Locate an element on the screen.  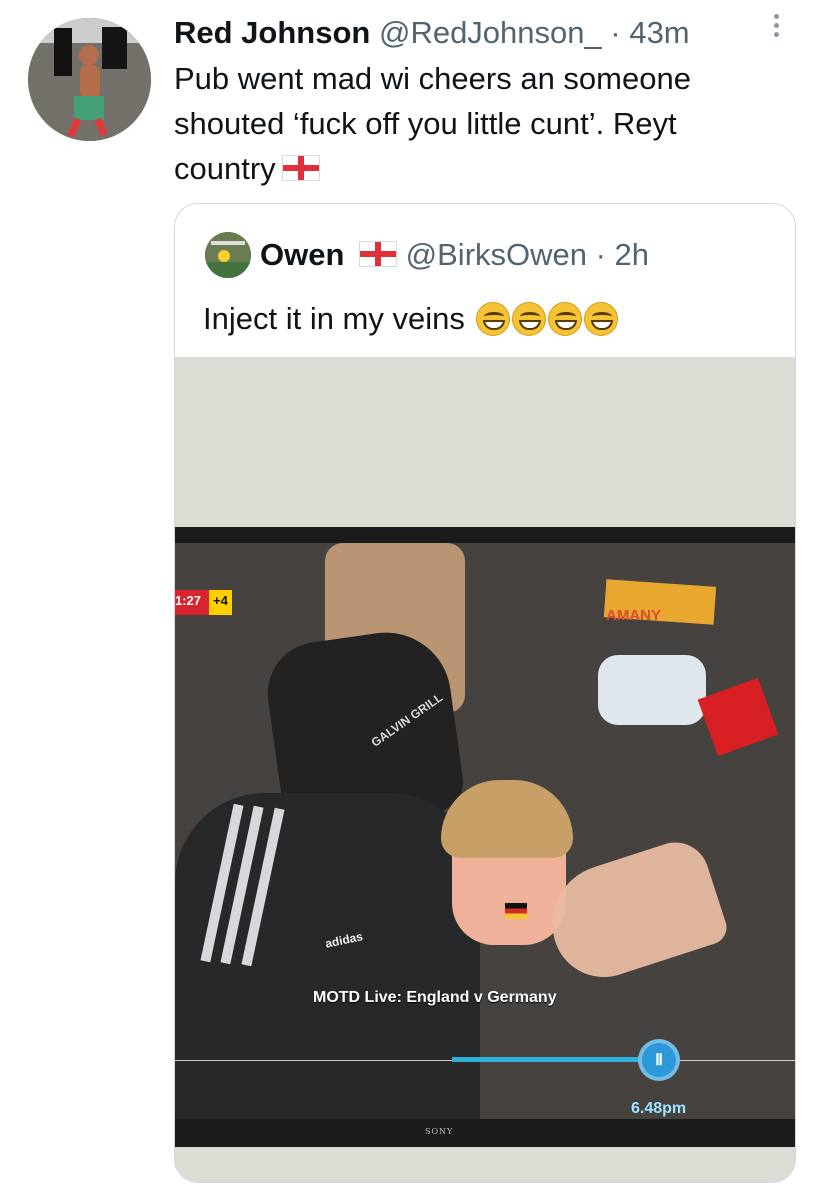
broadcast-clock: 6.48pm is located at coordinates (659, 1108).